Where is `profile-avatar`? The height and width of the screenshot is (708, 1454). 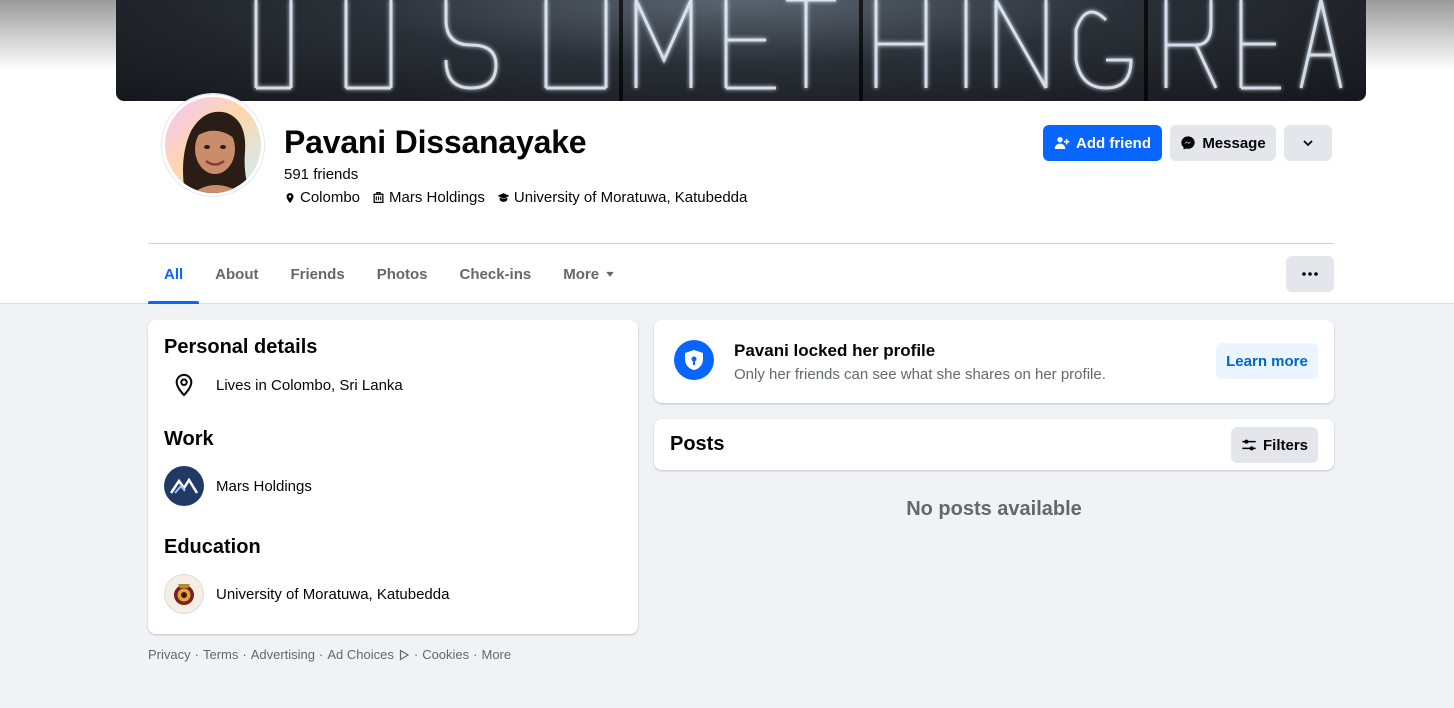 profile-avatar is located at coordinates (213, 145).